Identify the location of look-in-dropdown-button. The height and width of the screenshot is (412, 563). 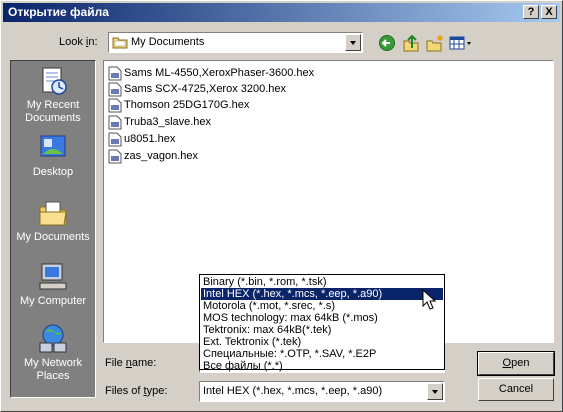
(353, 42).